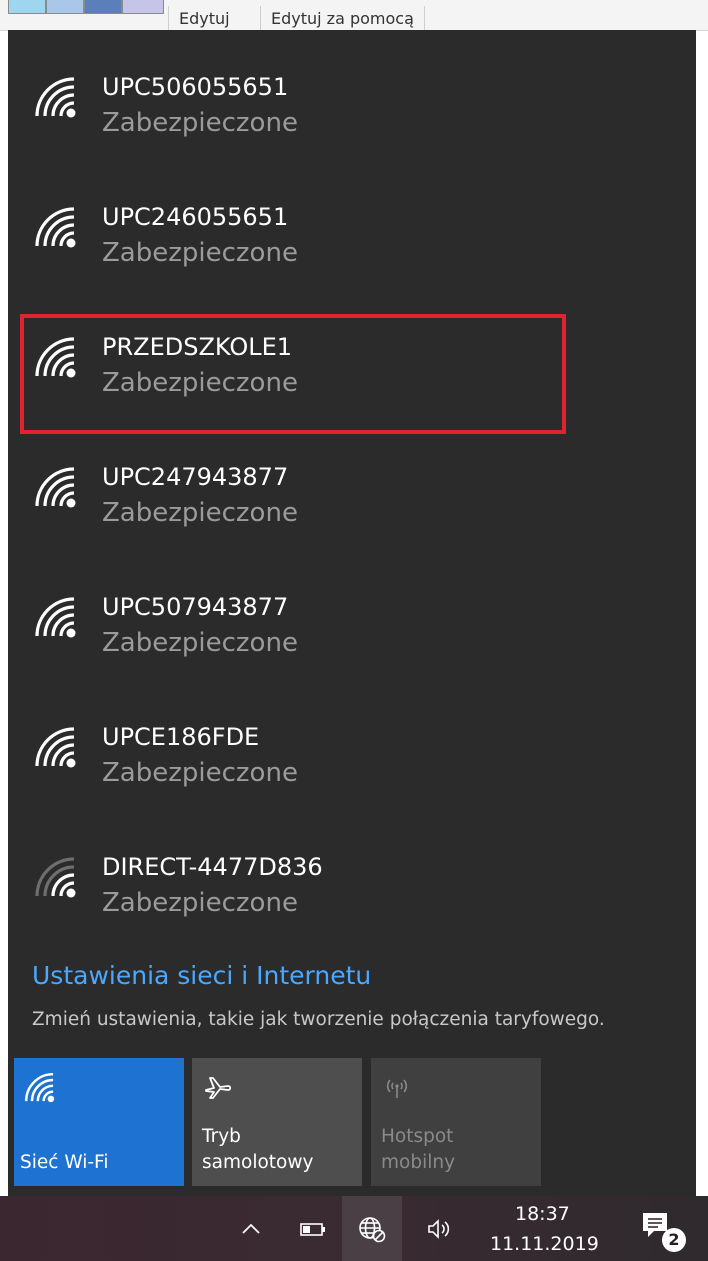 This screenshot has width=708, height=1261. I want to click on network-item: UPC506055651 Zabezpieczone, so click(352, 118).